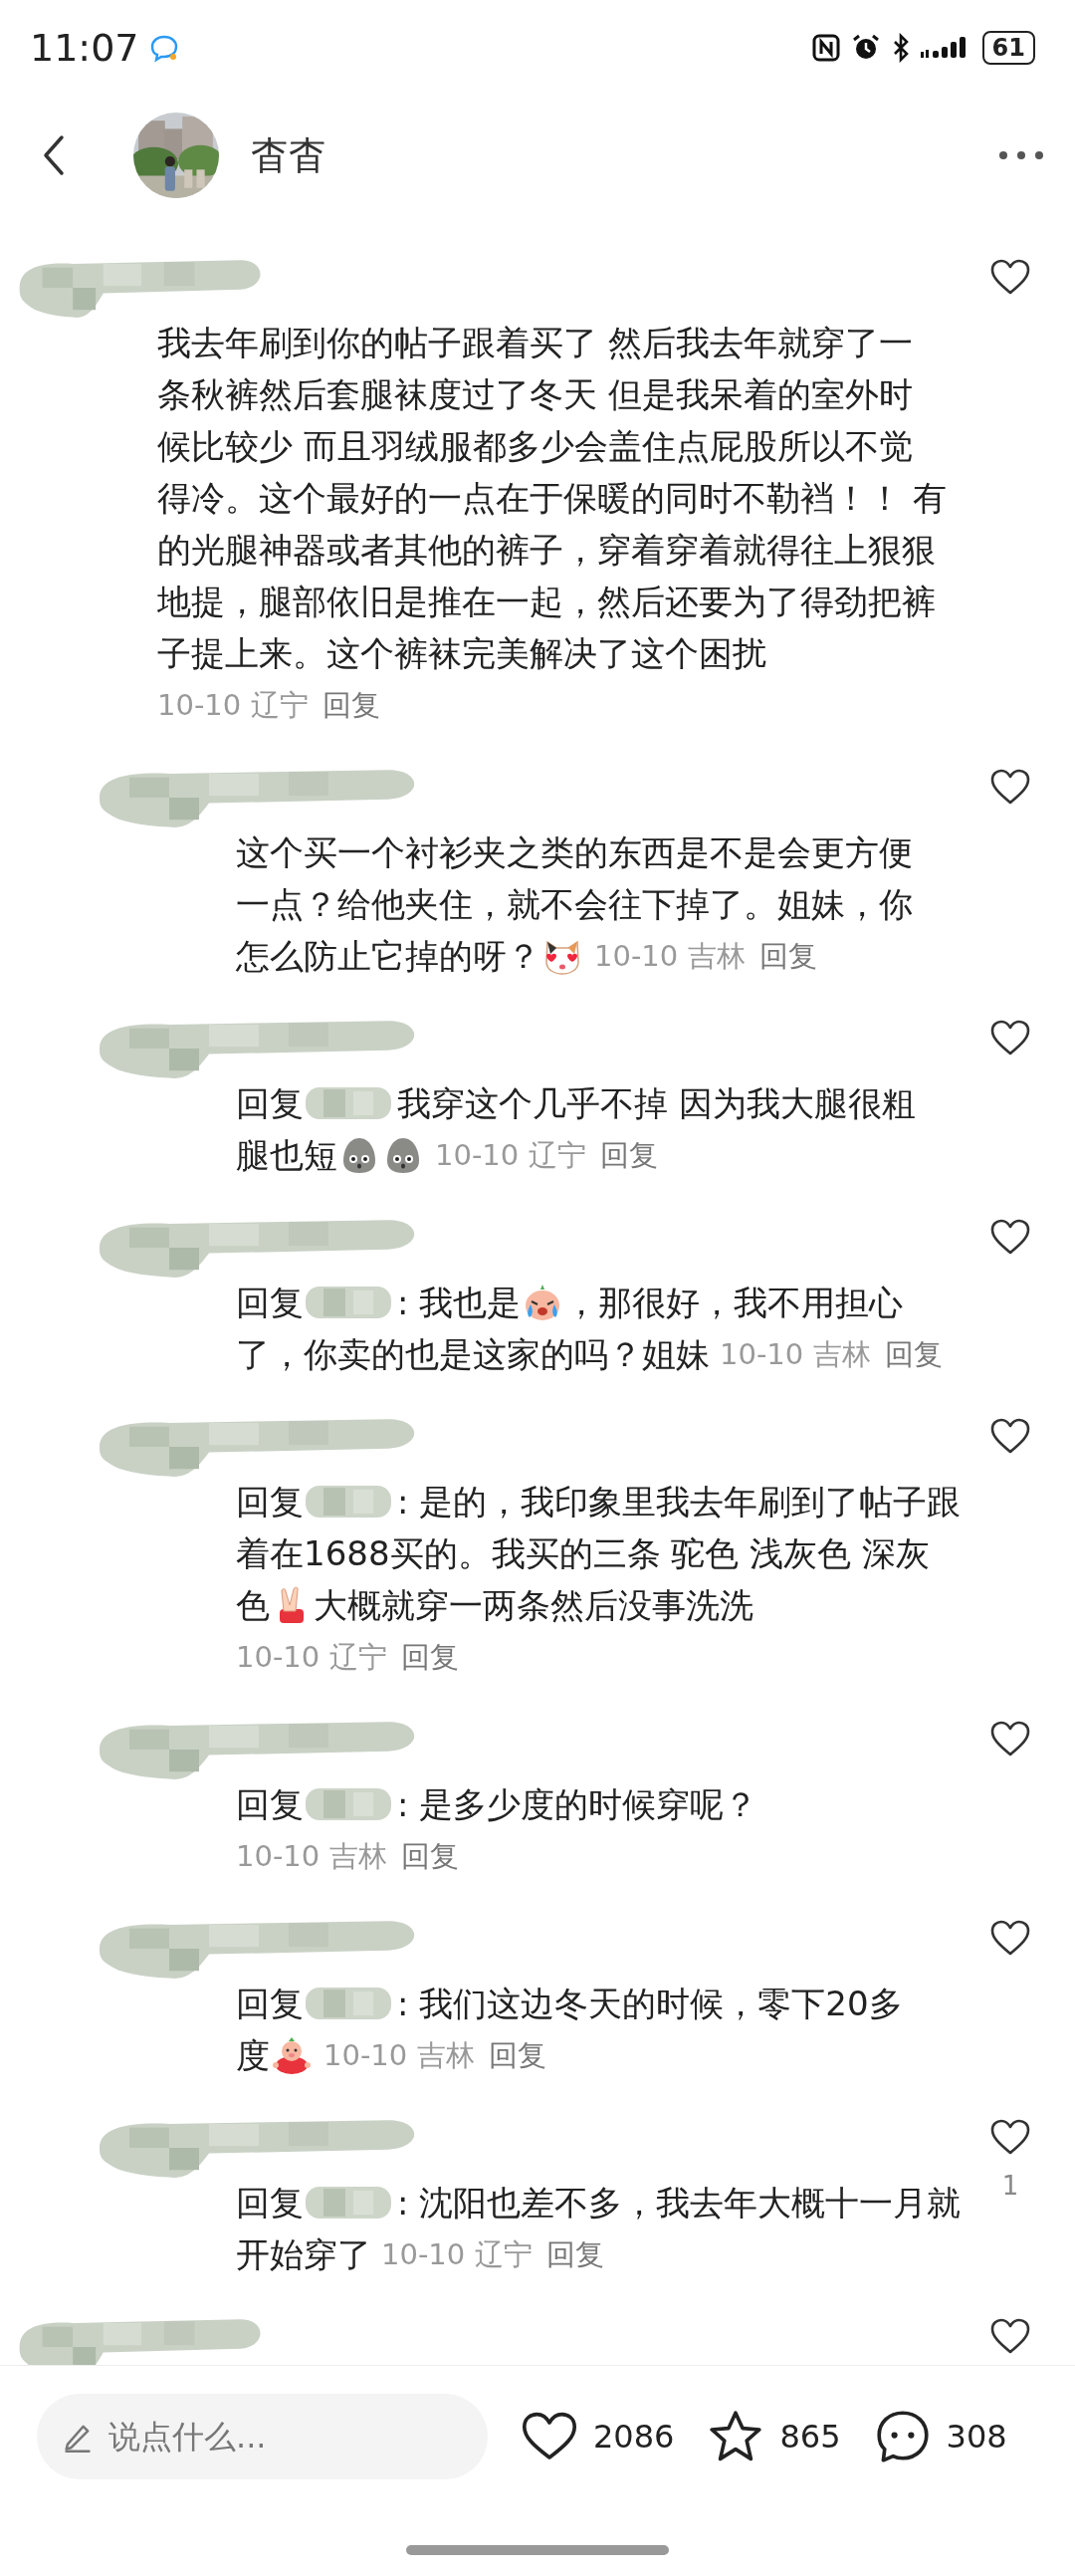 The height and width of the screenshot is (2576, 1075). Describe the element at coordinates (286, 1155) in the screenshot. I see `comment-text: 腿也短` at that location.